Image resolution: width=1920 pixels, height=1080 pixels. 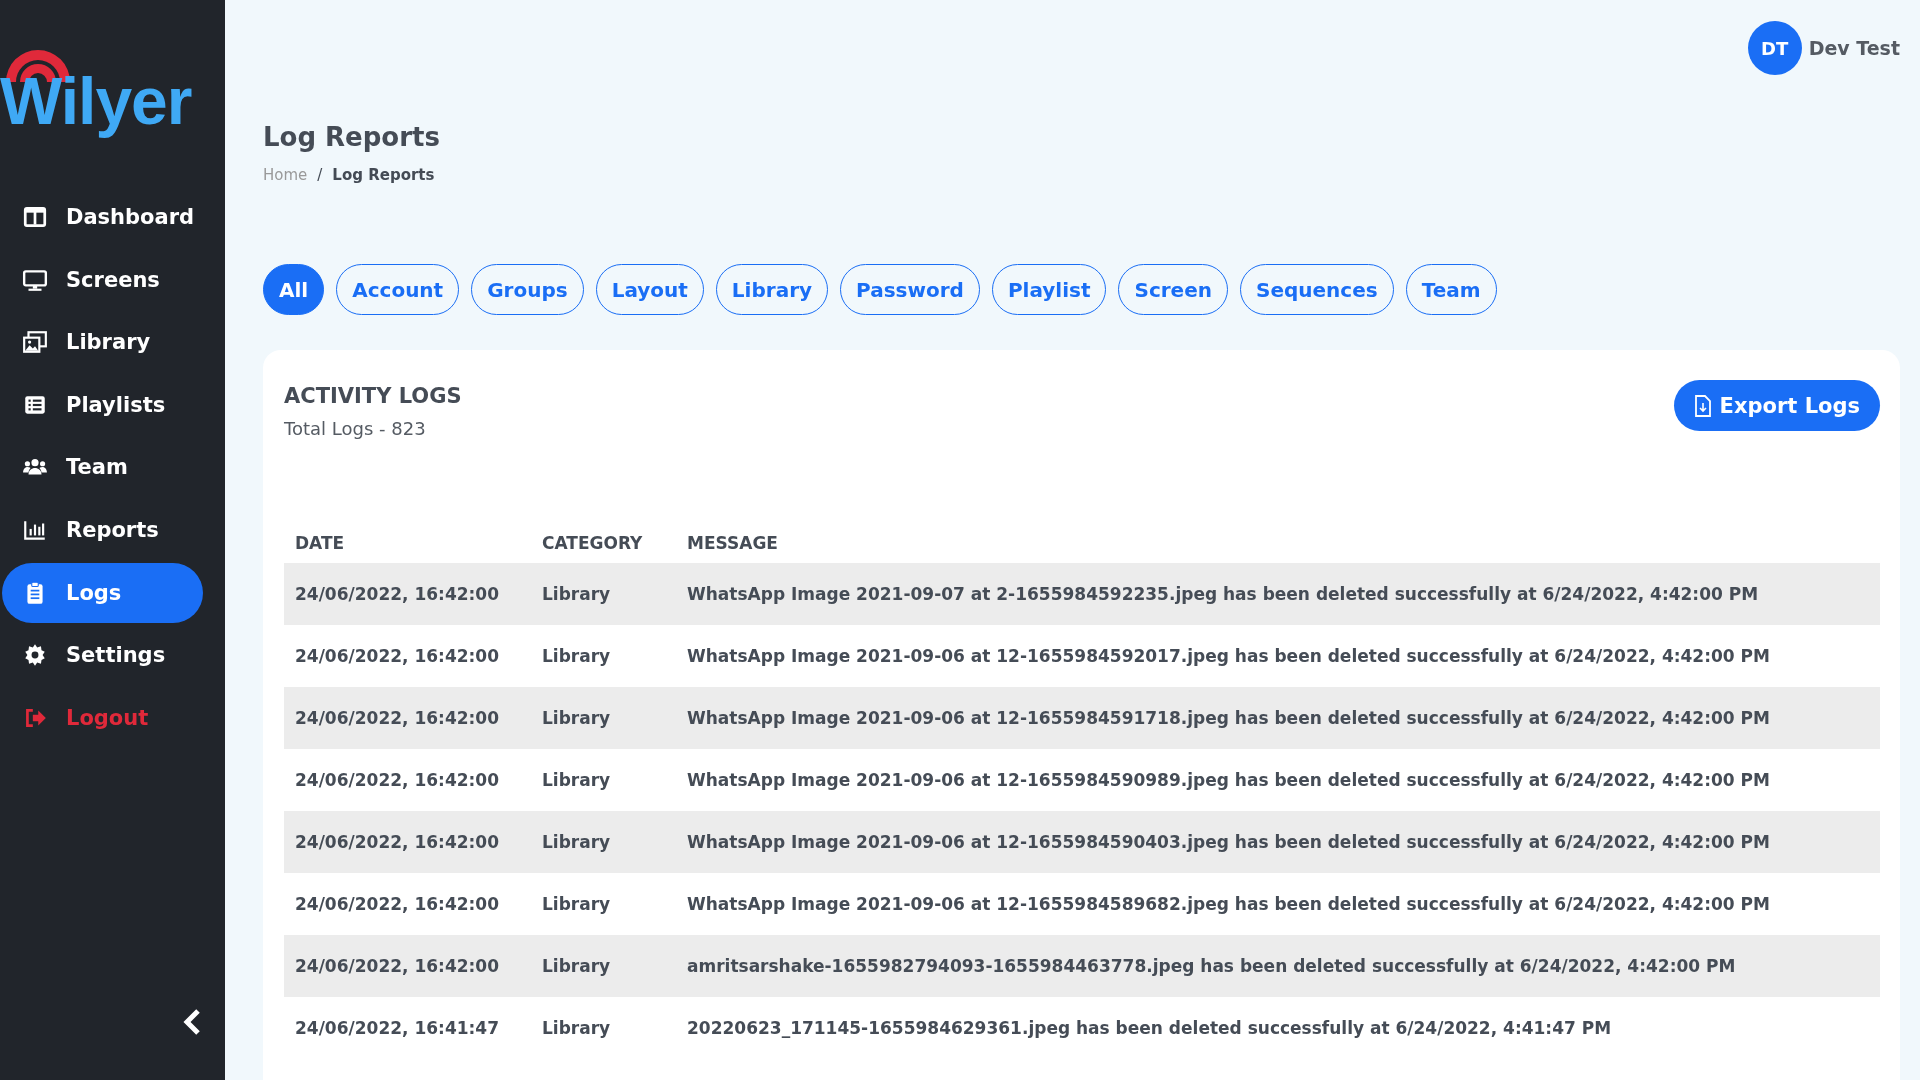 I want to click on table-cell: WhatsApp Image 2021-09-06 at 12-1655984592017.jpeg has been deleted successfully at 6/24/2022, 4:42:00 PM, so click(x=1278, y=656).